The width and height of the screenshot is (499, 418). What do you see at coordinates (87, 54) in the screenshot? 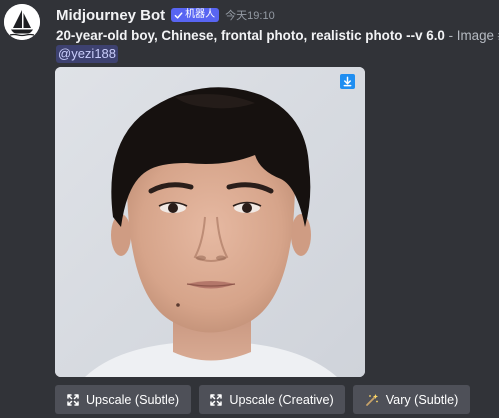
I see `user-mention: @yezi188` at bounding box center [87, 54].